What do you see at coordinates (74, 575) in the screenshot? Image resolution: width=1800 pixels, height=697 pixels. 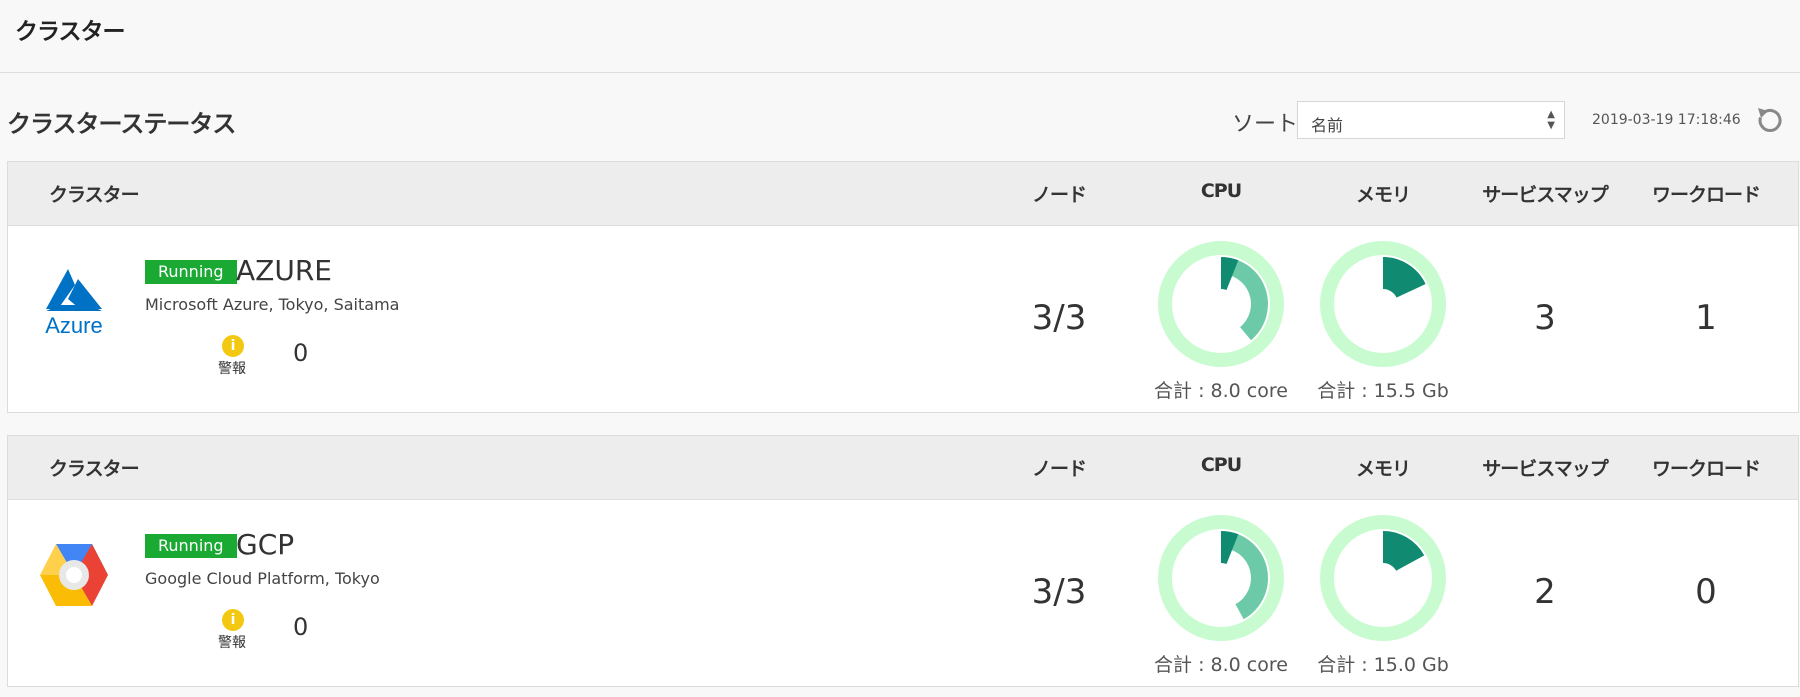 I see `gcp-logo-icon` at bounding box center [74, 575].